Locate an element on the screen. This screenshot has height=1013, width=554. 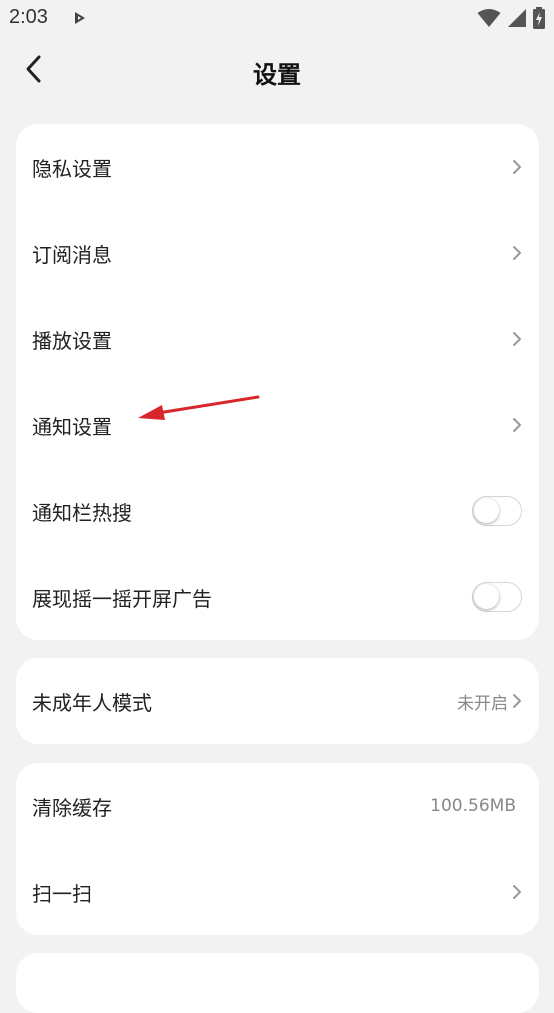
playback-settings-label: 播放设置 is located at coordinates (72, 340).